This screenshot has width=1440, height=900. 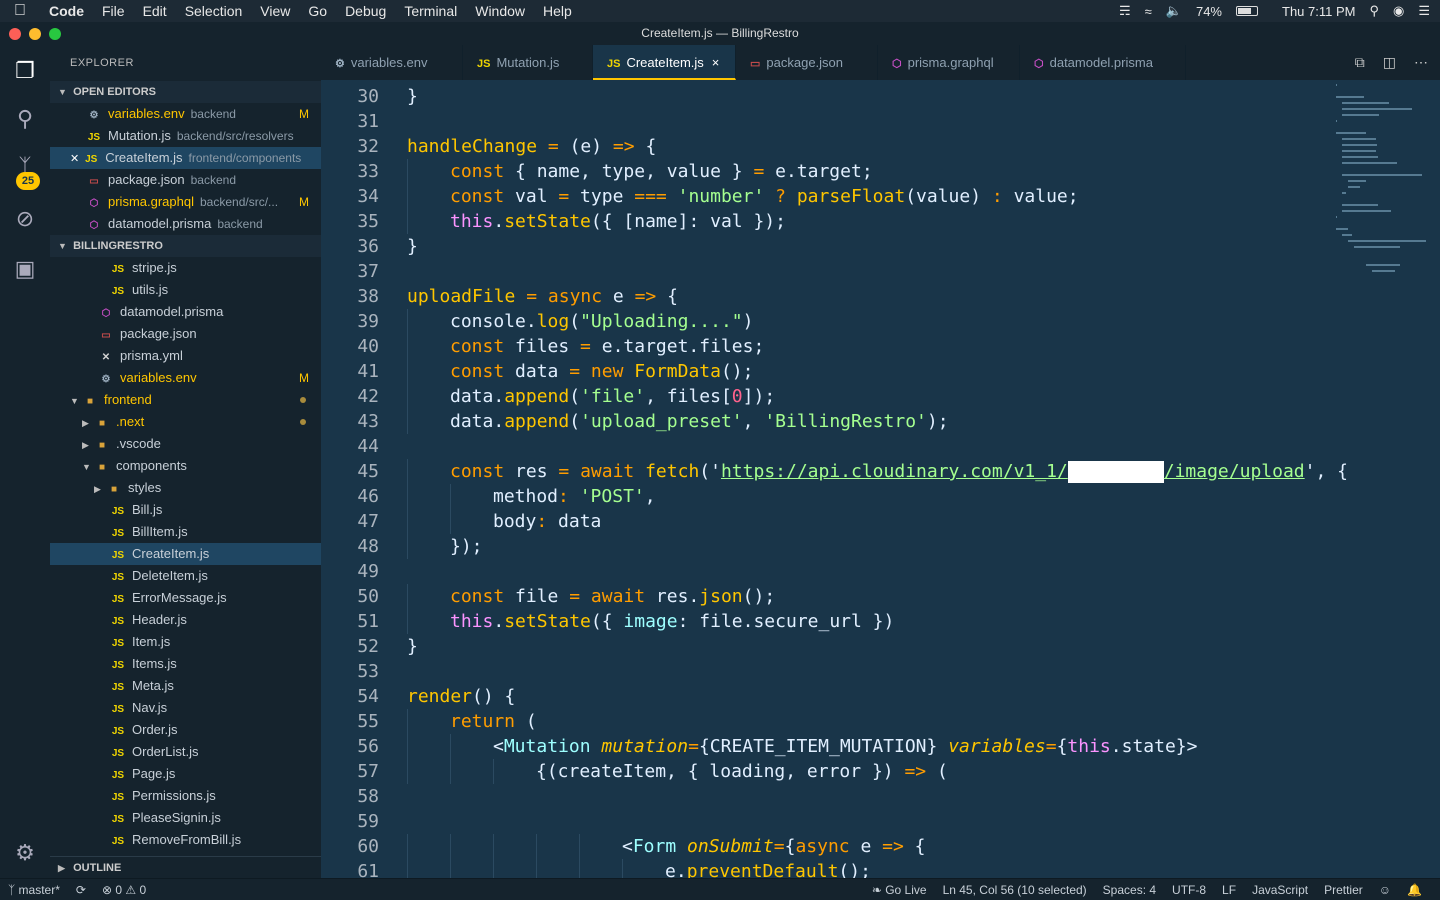 I want to click on wifi-icon: ≈, so click(x=1148, y=11).